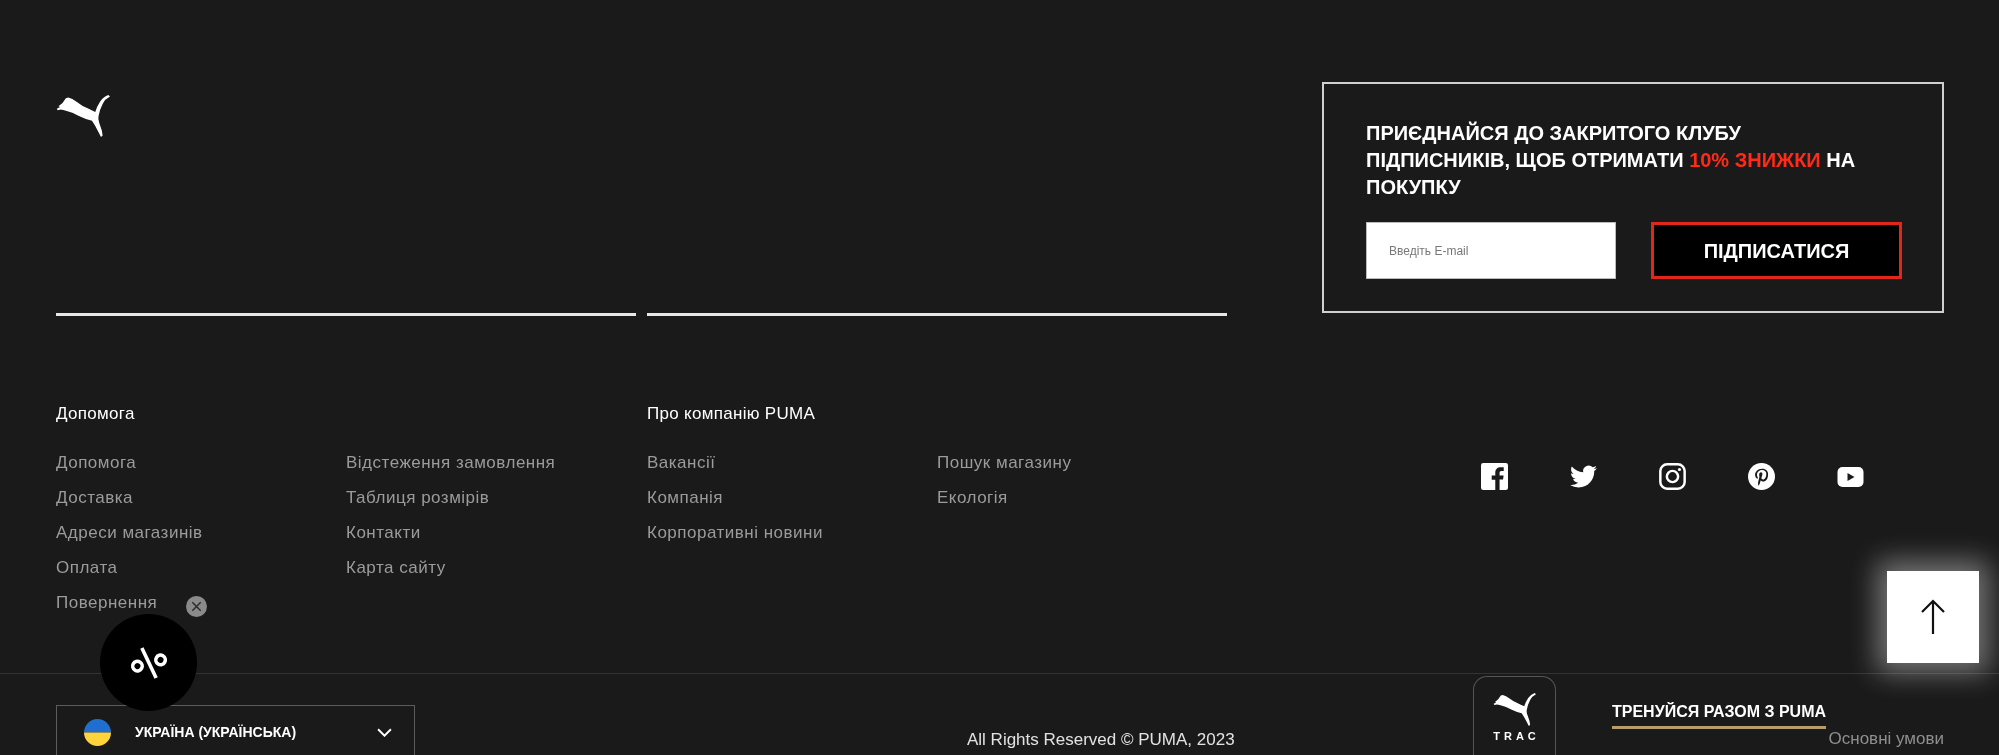 Image resolution: width=1999 pixels, height=755 pixels. Describe the element at coordinates (107, 603) in the screenshot. I see `footer-link: Повернення` at that location.